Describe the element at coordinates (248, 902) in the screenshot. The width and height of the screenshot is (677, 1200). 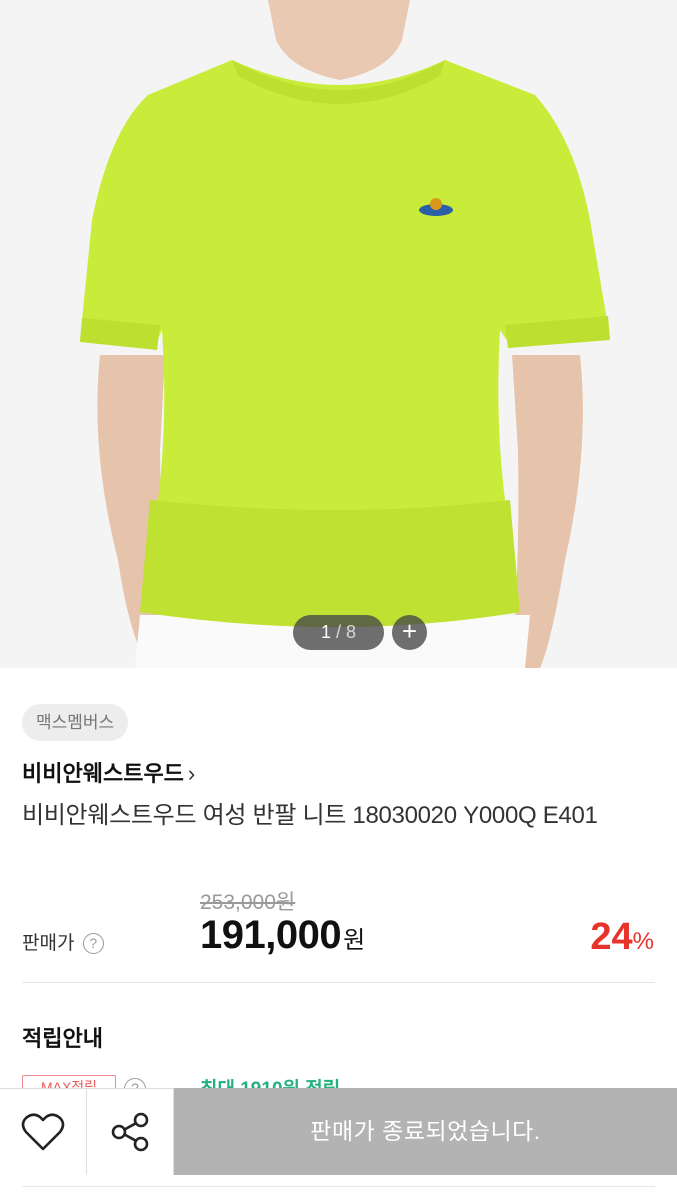
I see `original-price: 253,000원` at that location.